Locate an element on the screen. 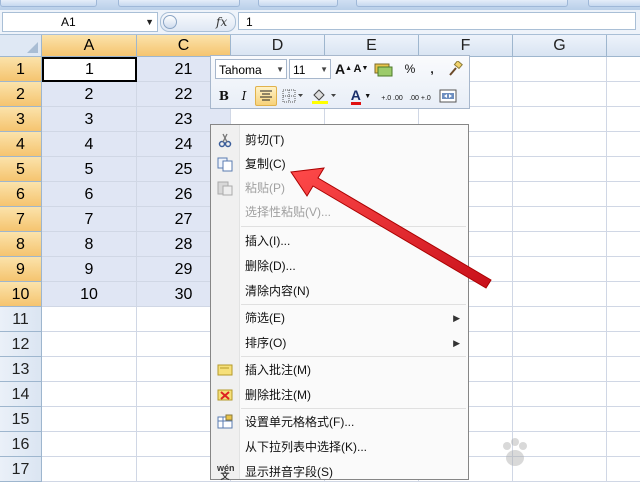  watermark-logo is located at coordinates (565, 452).